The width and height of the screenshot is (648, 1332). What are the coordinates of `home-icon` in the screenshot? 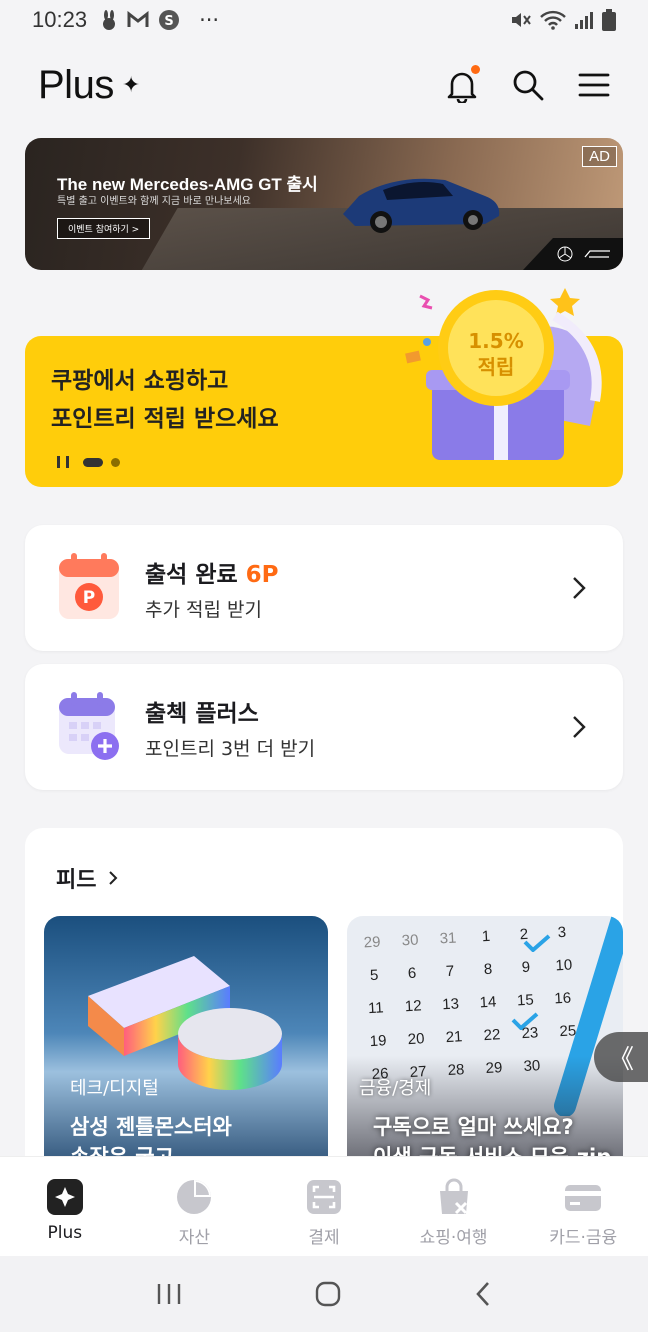 It's located at (328, 1294).